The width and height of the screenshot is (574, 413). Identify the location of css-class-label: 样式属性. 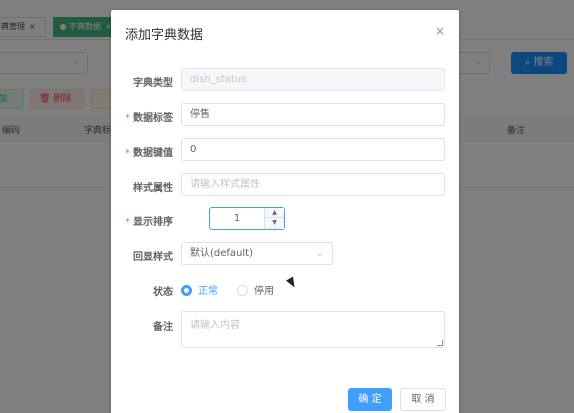
(153, 188).